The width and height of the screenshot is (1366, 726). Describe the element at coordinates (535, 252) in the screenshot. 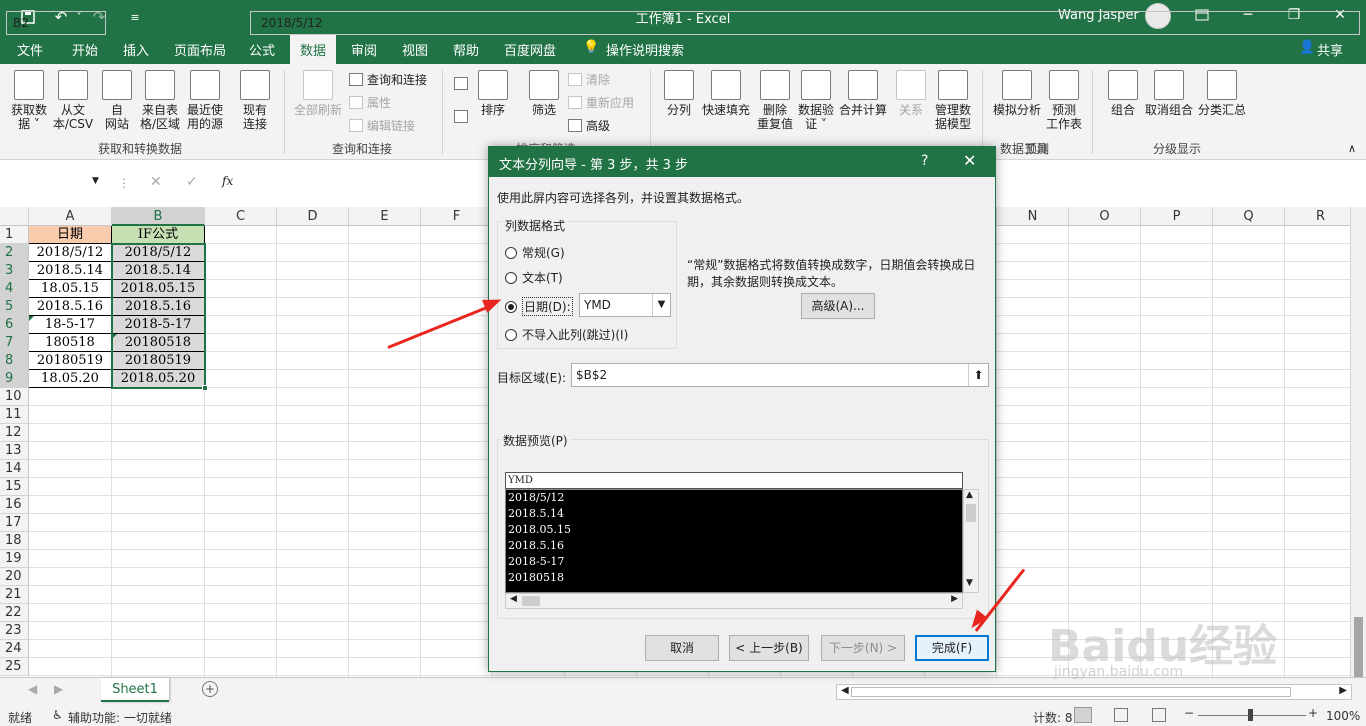

I see `radio-general: 常规(G)` at that location.